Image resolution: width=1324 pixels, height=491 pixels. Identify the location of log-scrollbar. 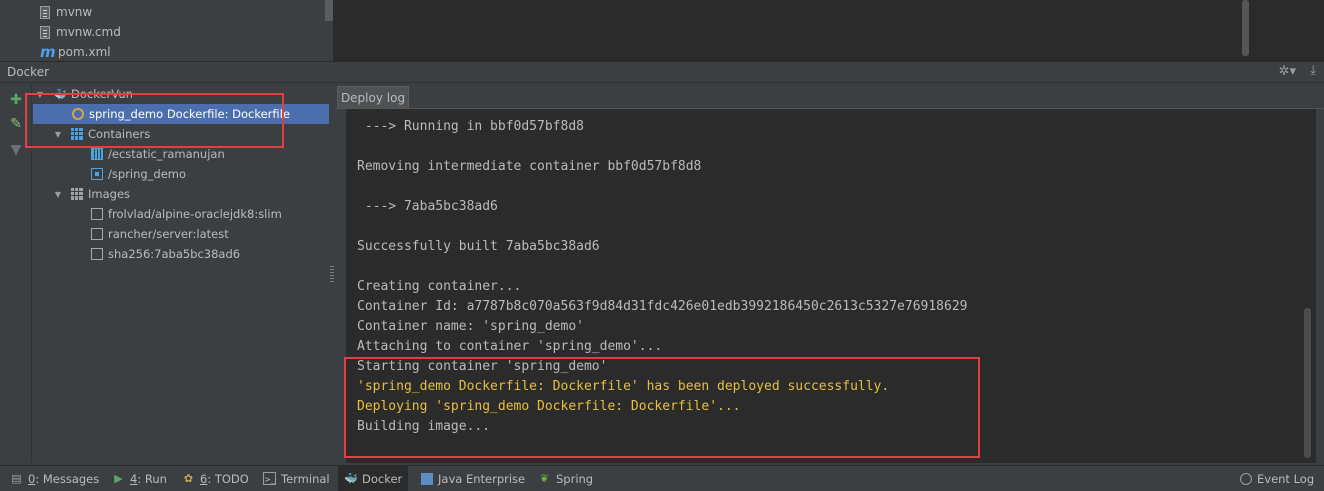
(1307, 383).